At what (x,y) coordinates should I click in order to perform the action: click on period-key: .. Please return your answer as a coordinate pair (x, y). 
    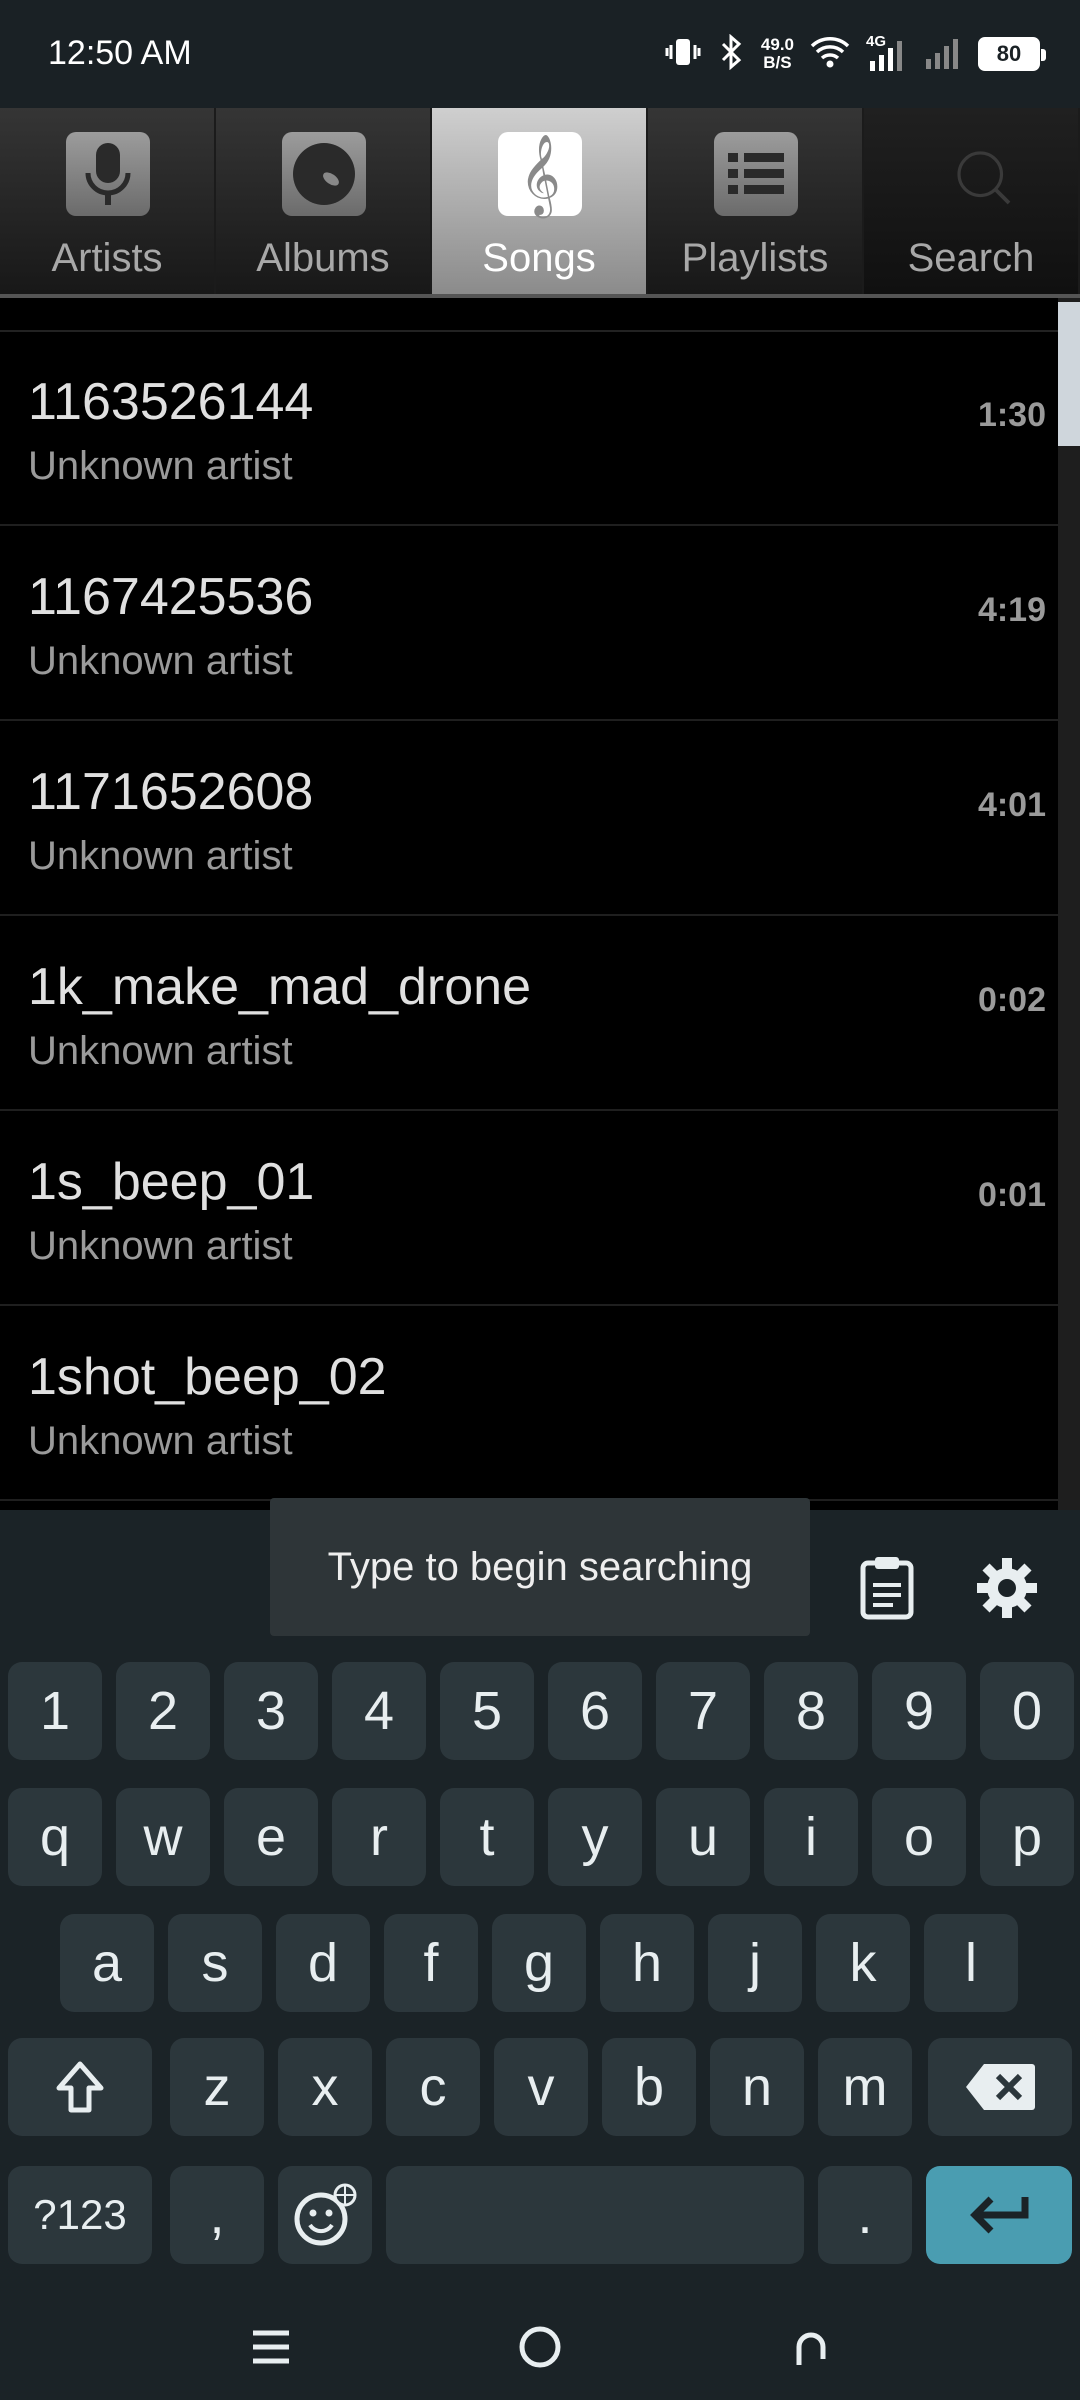
    Looking at the image, I should click on (865, 2215).